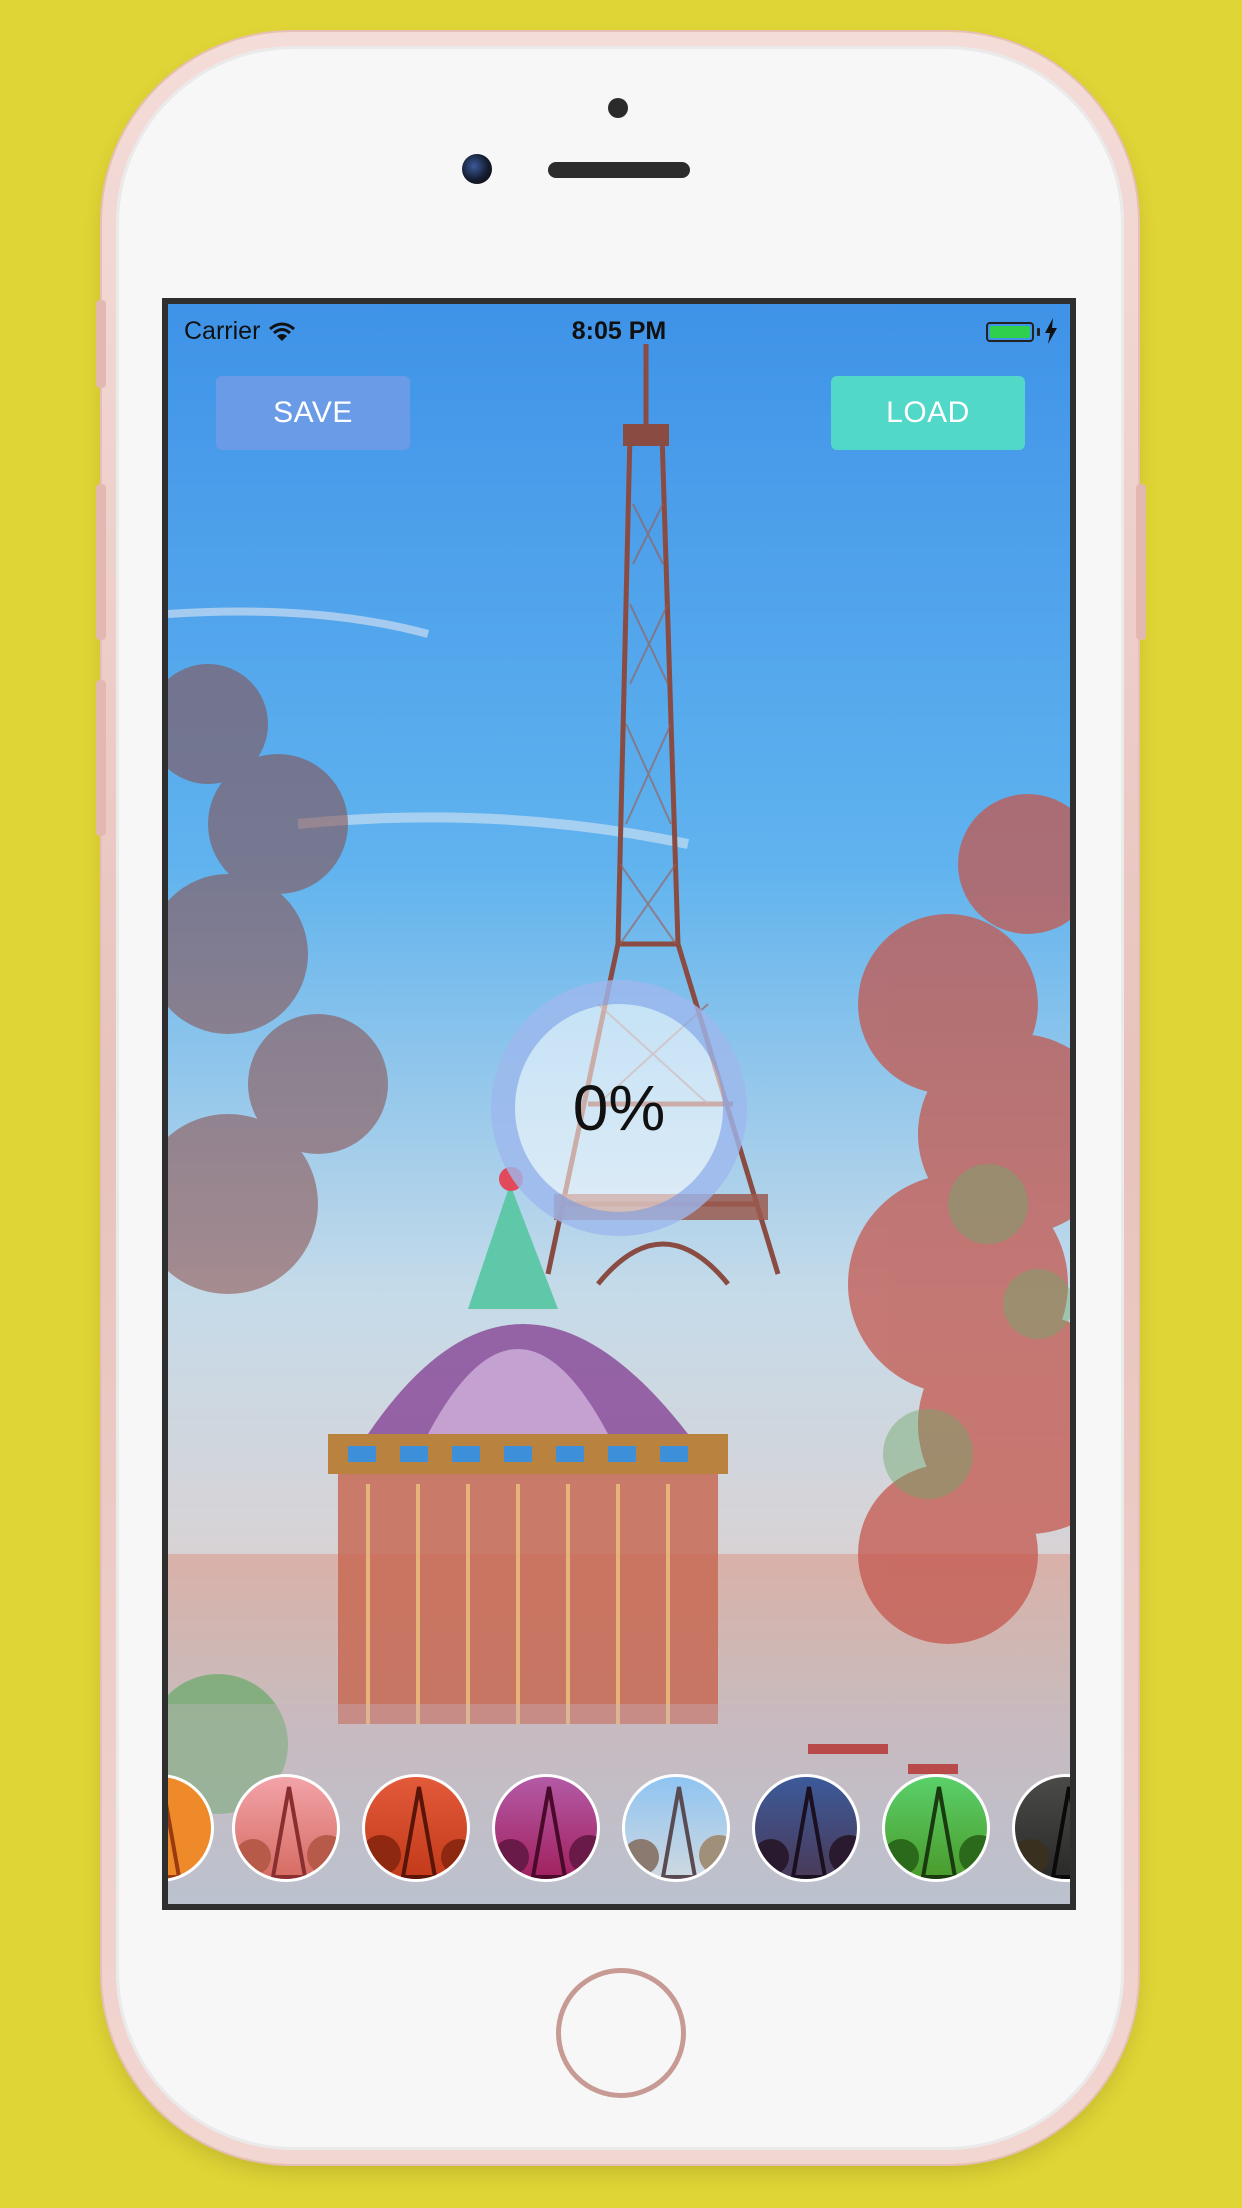 Image resolution: width=1242 pixels, height=2208 pixels. What do you see at coordinates (101, 758) in the screenshot?
I see `volume-down-button` at bounding box center [101, 758].